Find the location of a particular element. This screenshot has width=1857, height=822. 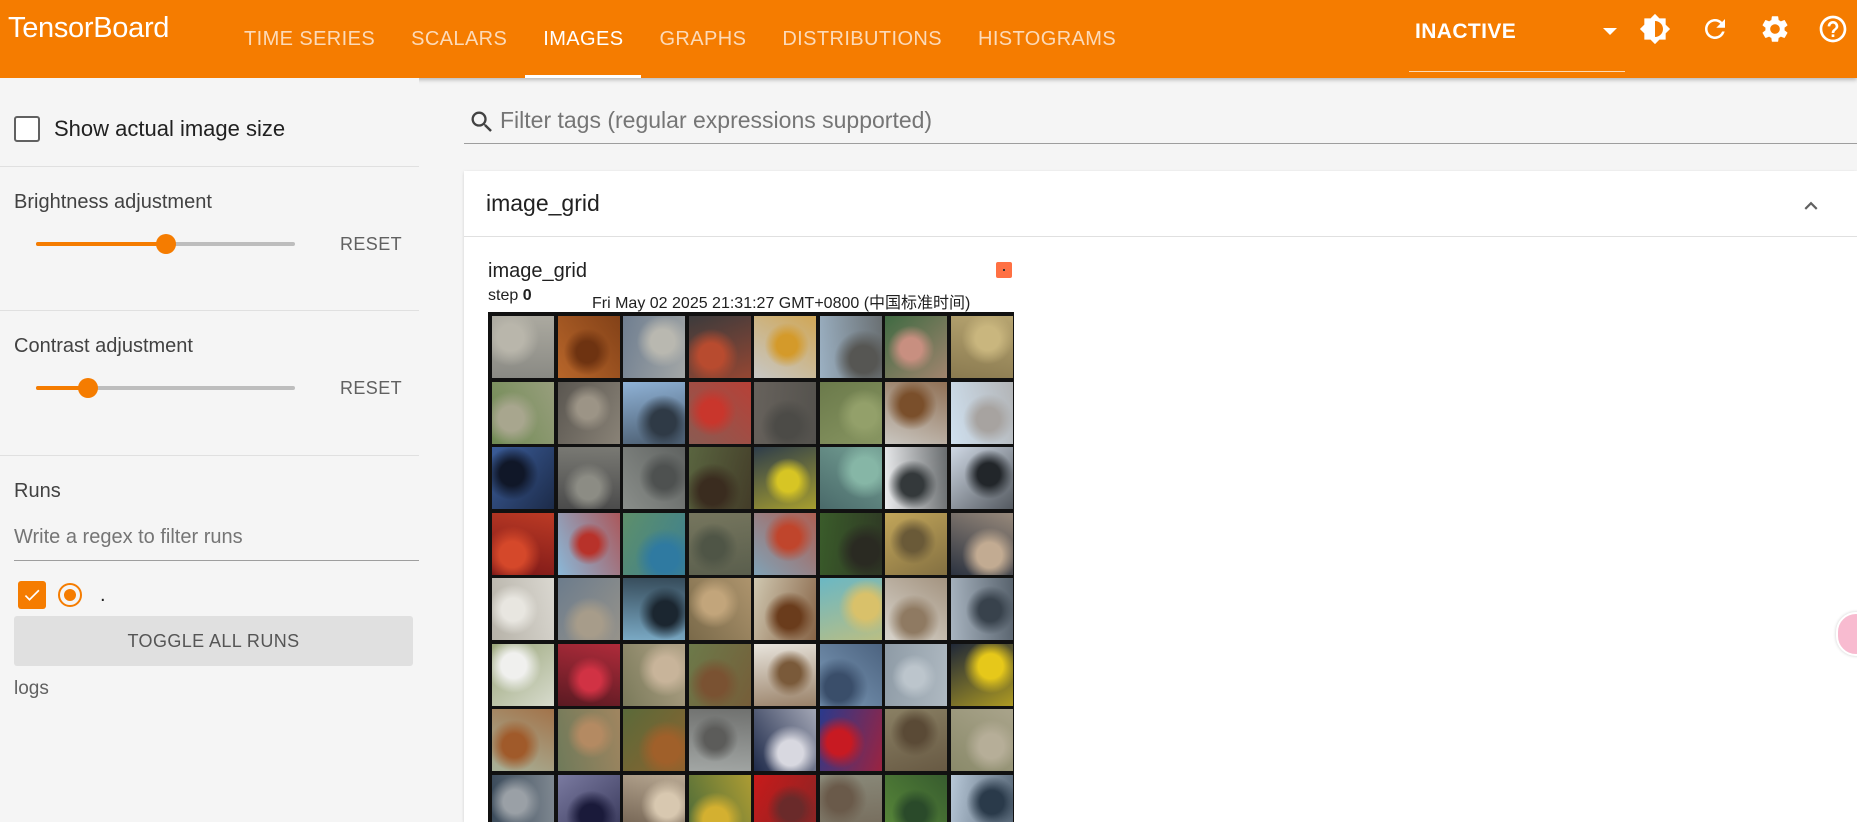

tag-group-header: image_grid is located at coordinates (1160, 204).